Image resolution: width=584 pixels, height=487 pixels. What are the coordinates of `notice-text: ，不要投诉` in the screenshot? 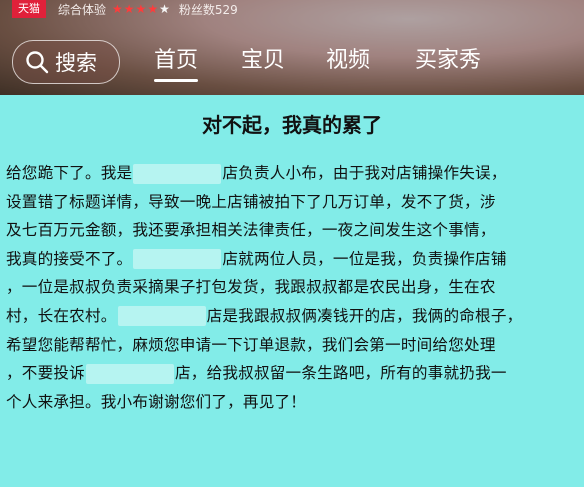 It's located at (45, 373).